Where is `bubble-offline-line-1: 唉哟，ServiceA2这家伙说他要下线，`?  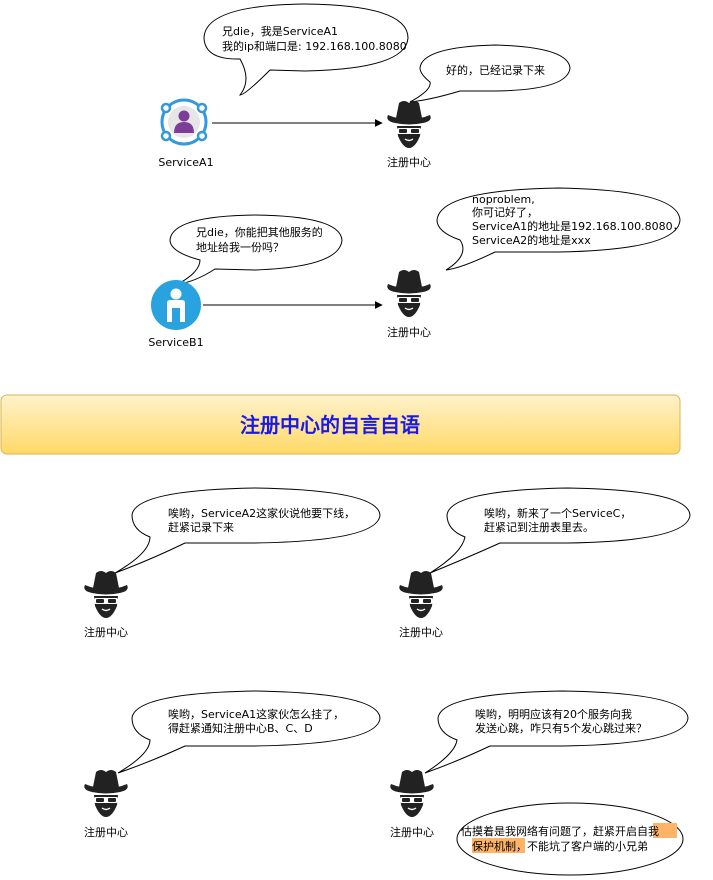
bubble-offline-line-1: 唉哟，ServiceA2这家伙说他要下线， is located at coordinates (261, 513).